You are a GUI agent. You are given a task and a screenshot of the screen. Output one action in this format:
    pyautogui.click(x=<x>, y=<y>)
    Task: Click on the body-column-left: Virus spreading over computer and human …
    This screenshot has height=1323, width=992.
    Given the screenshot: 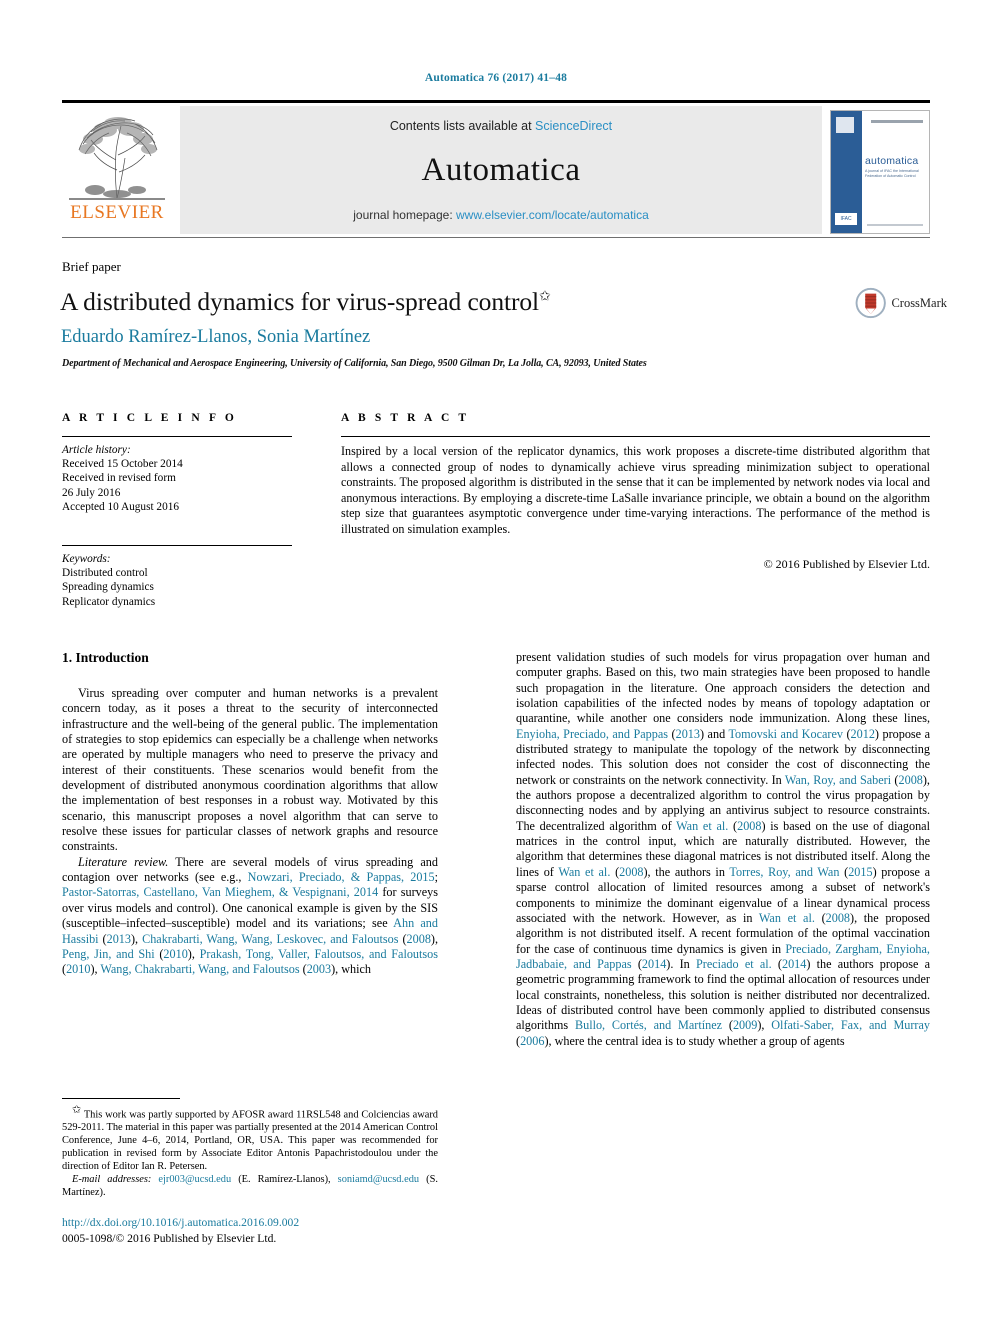 What is the action you would take?
    pyautogui.click(x=250, y=832)
    